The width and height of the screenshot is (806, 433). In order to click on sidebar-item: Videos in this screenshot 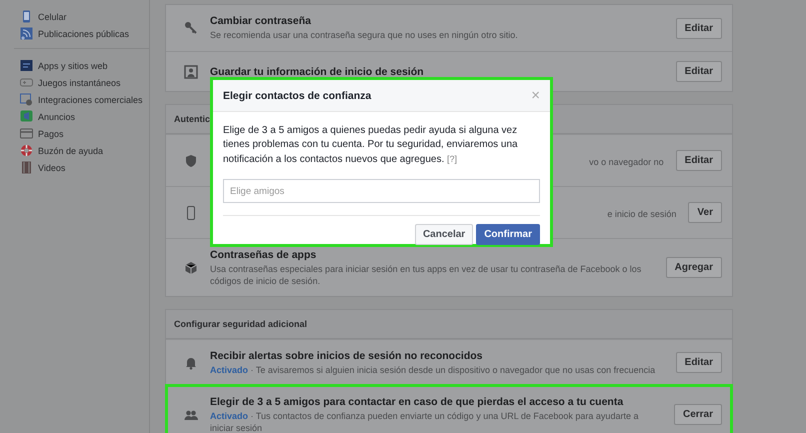, I will do `click(84, 167)`.